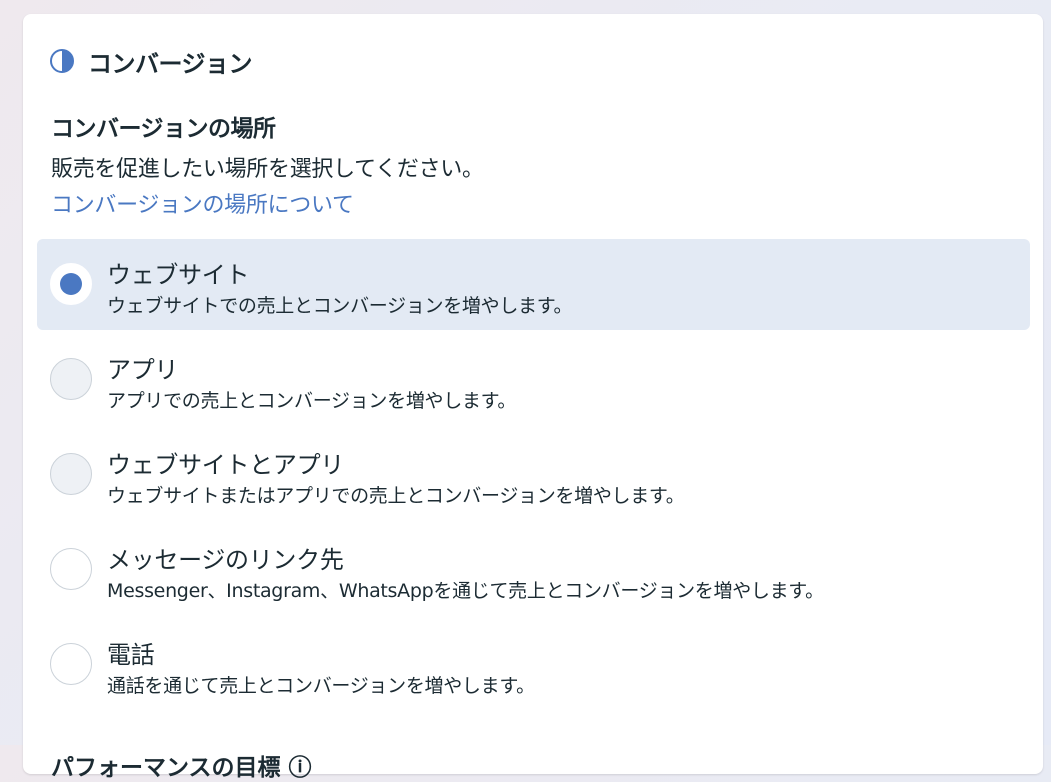 Image resolution: width=1051 pixels, height=782 pixels. What do you see at coordinates (312, 401) in the screenshot?
I see `option-description: アプリでの売上とコンバージョンを増やします。` at bounding box center [312, 401].